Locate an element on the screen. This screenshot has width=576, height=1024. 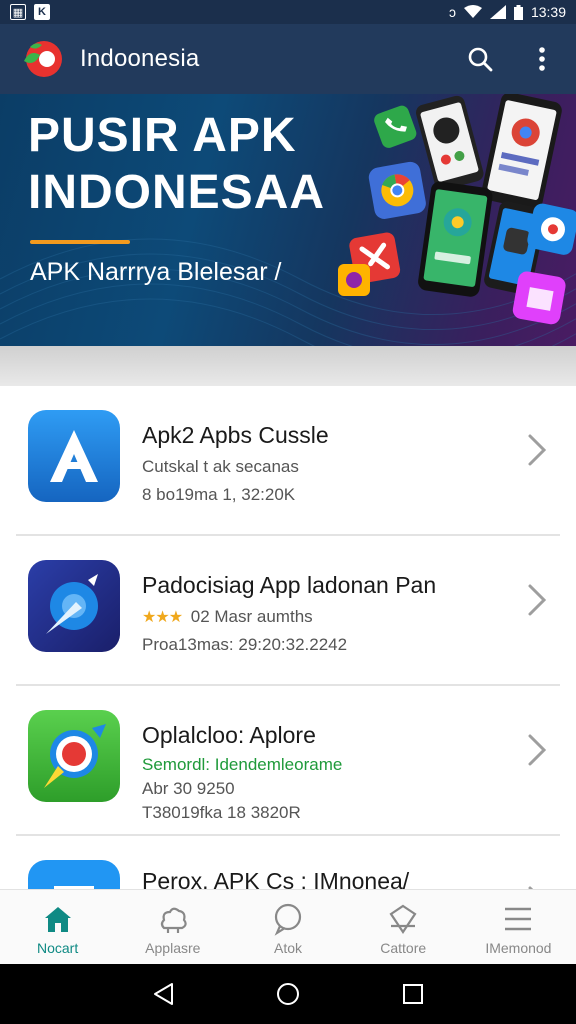
more-vert-icon is located at coordinates (542, 59).